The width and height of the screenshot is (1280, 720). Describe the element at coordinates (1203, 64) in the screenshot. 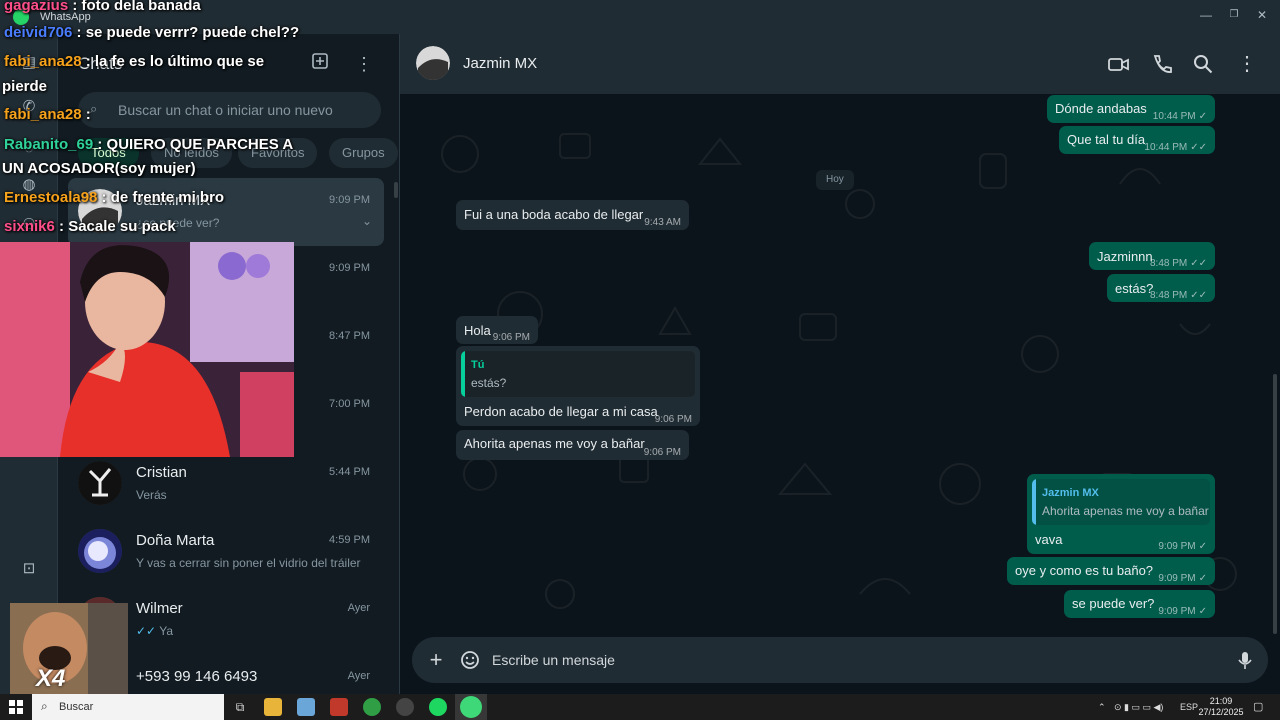

I see `search-icon` at that location.